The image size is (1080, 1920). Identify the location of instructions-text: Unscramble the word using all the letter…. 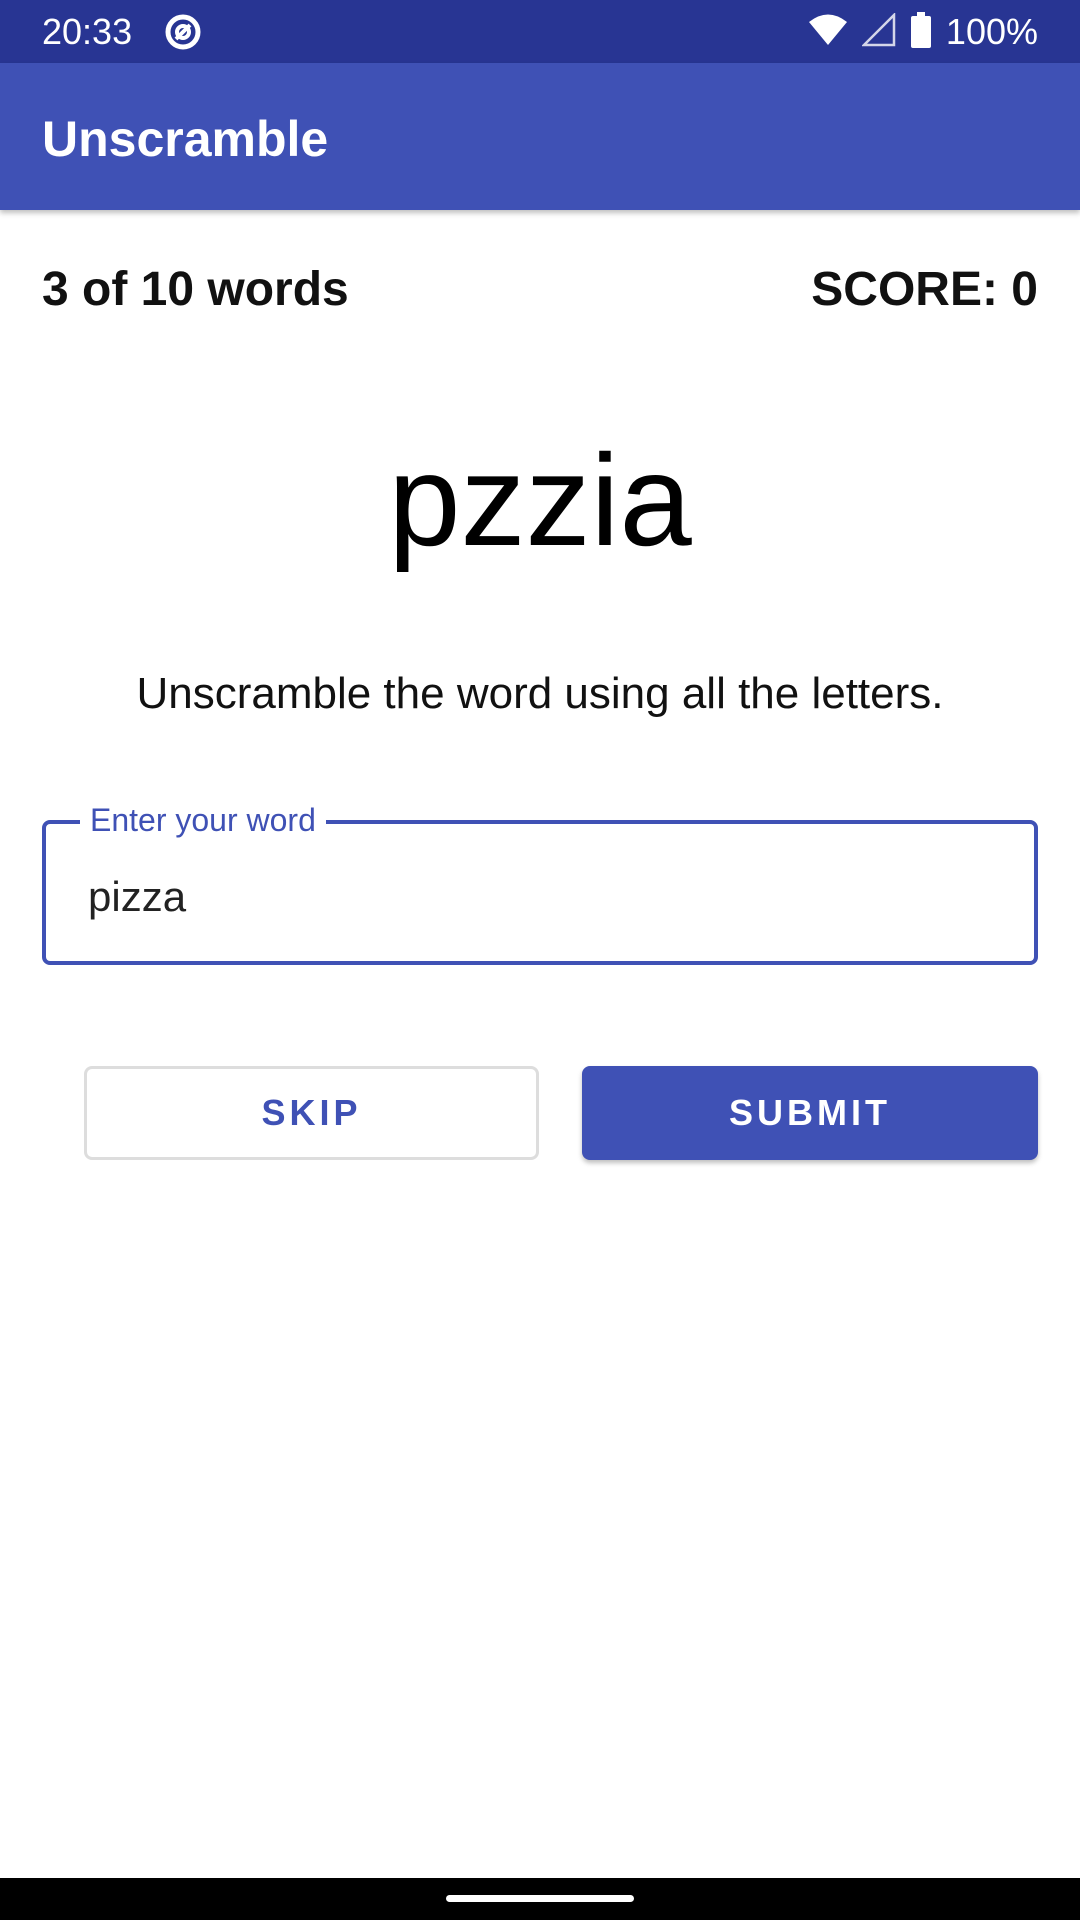
(540, 693).